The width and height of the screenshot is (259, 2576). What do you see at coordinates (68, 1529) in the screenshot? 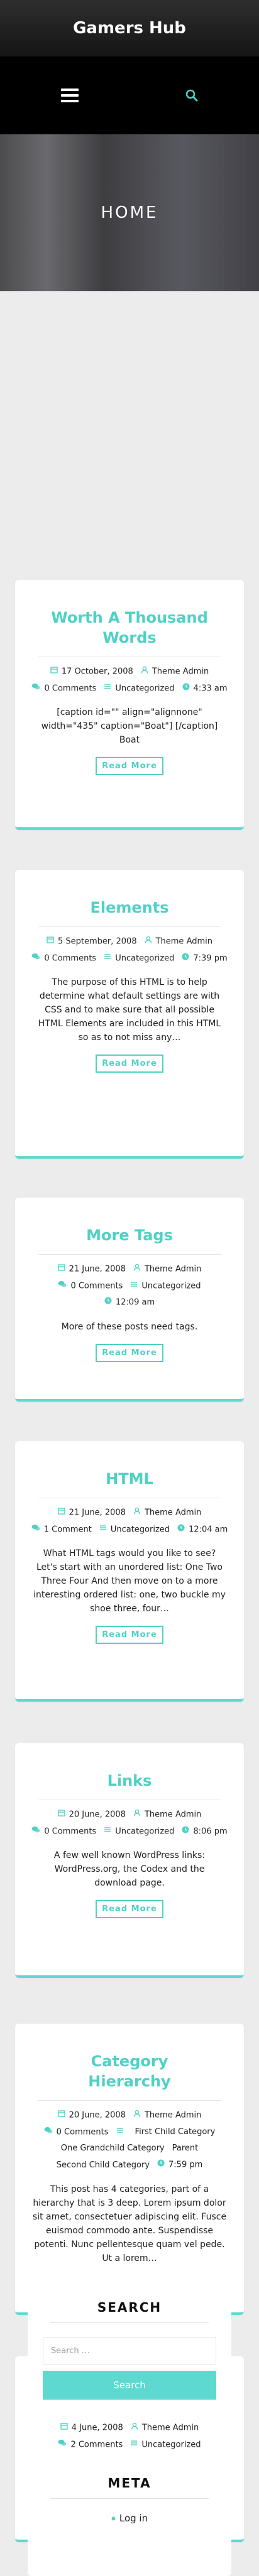
I see `post-comments-label: 1 Comment` at bounding box center [68, 1529].